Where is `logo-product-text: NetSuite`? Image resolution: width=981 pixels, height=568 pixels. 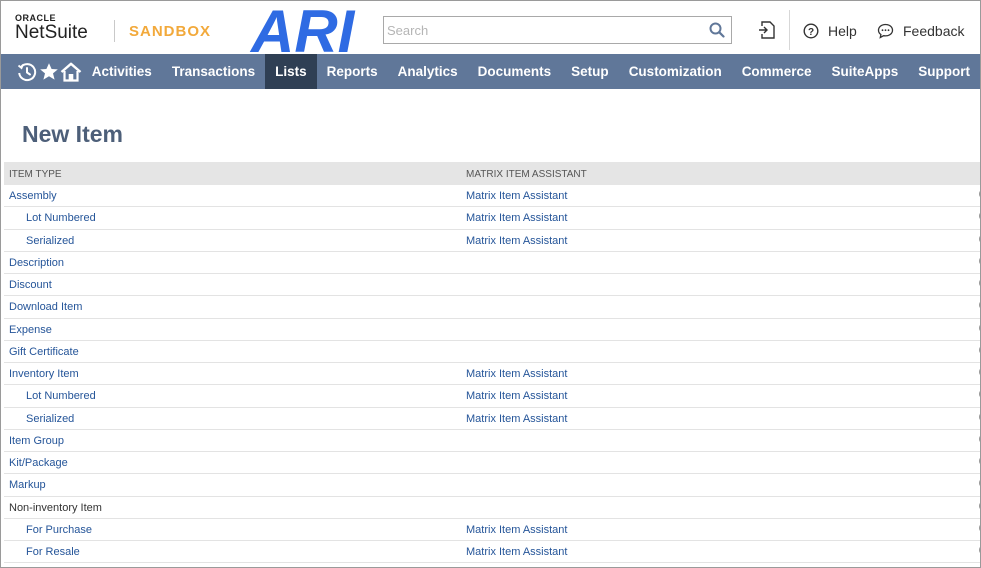
logo-product-text: NetSuite is located at coordinates (51, 32).